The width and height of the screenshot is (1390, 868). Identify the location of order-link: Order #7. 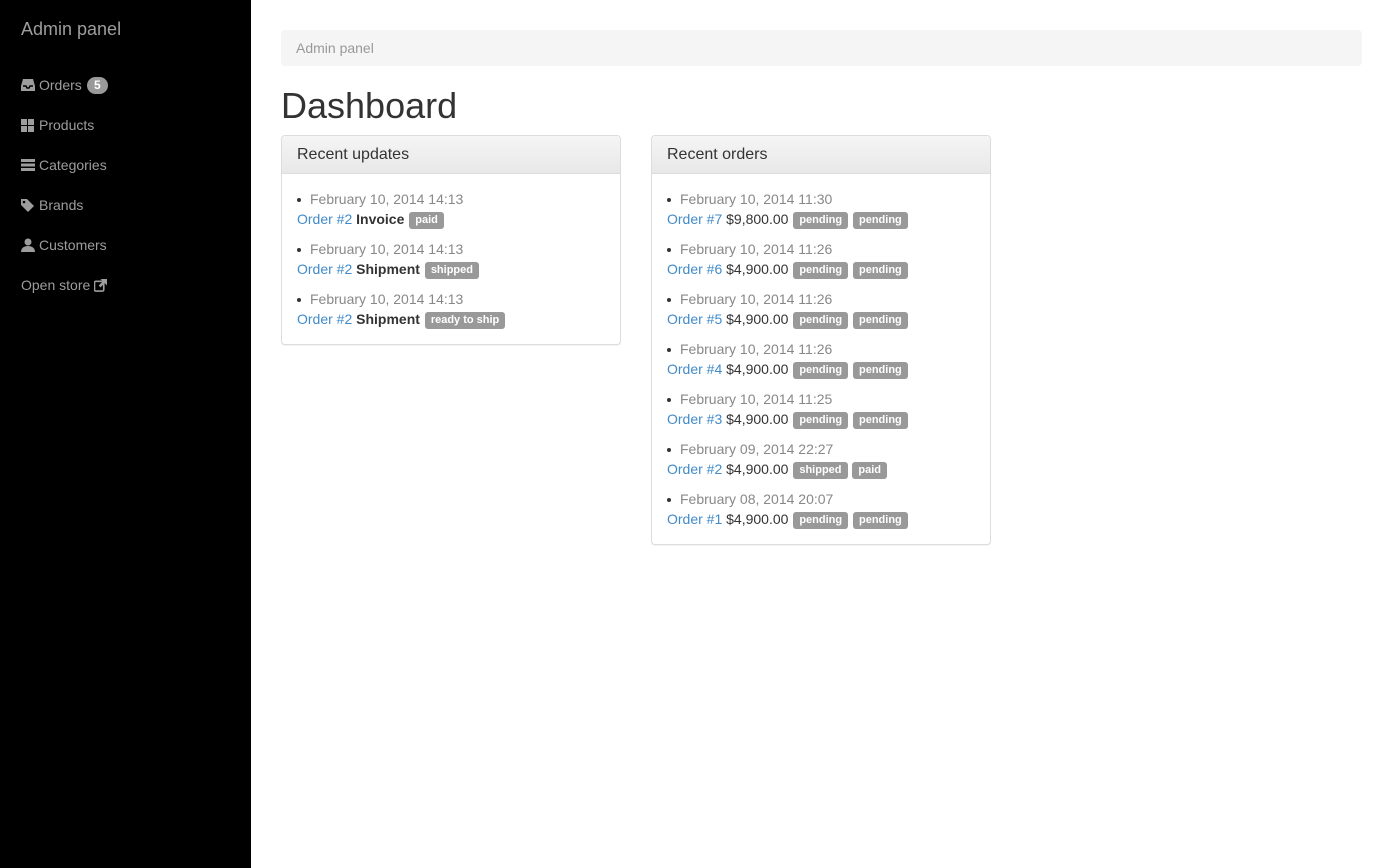
(694, 219).